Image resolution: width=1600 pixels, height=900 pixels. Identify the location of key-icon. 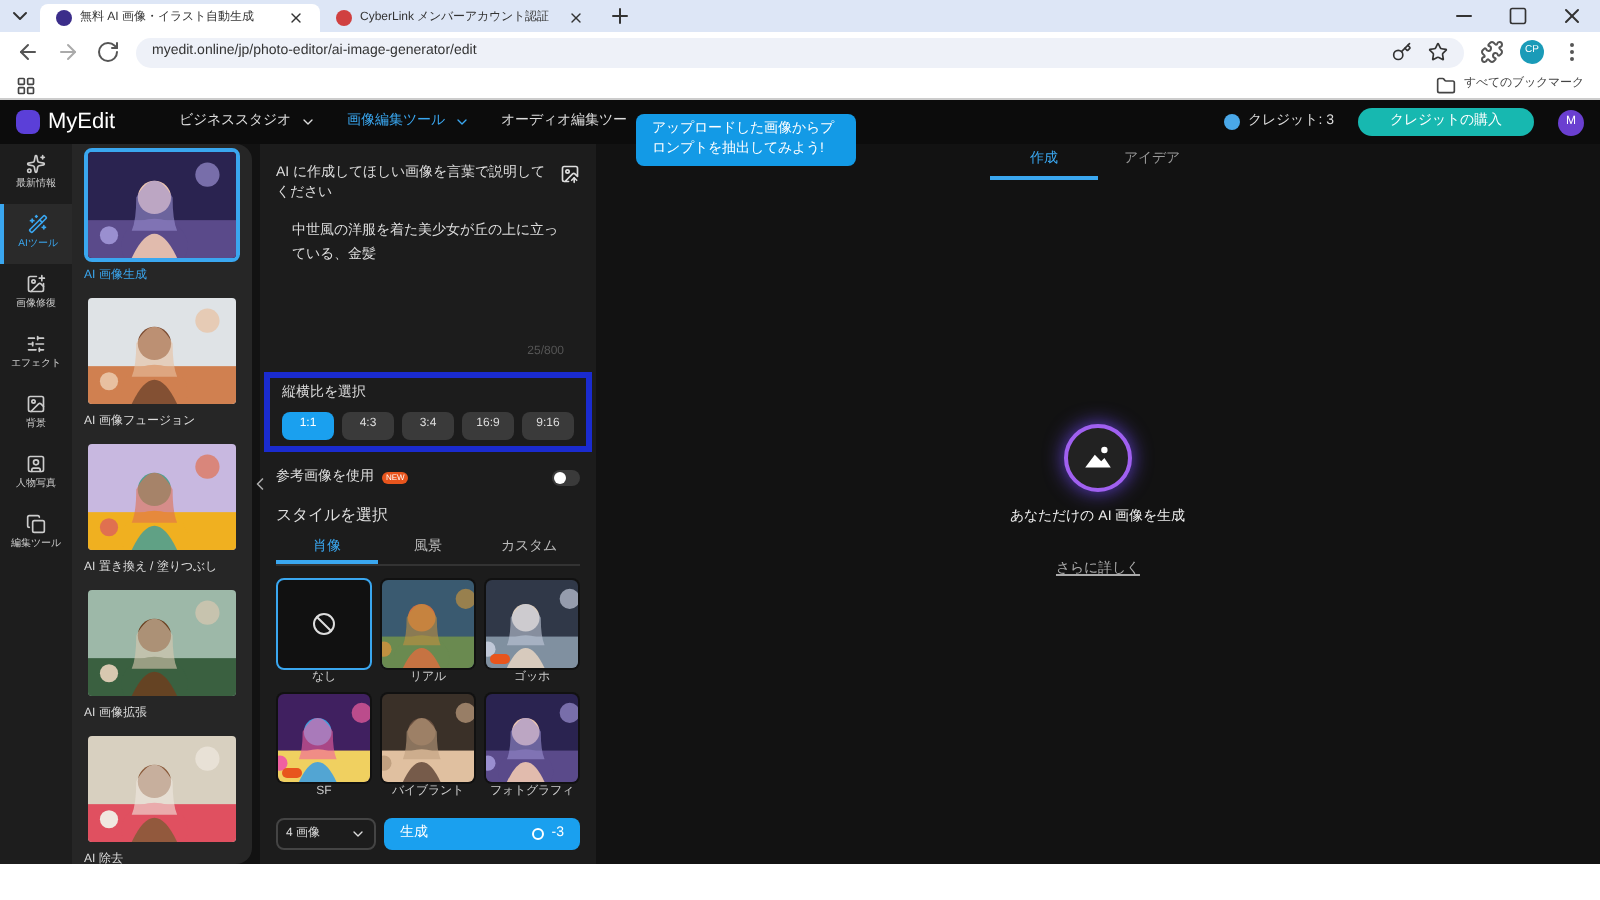
(1402, 52).